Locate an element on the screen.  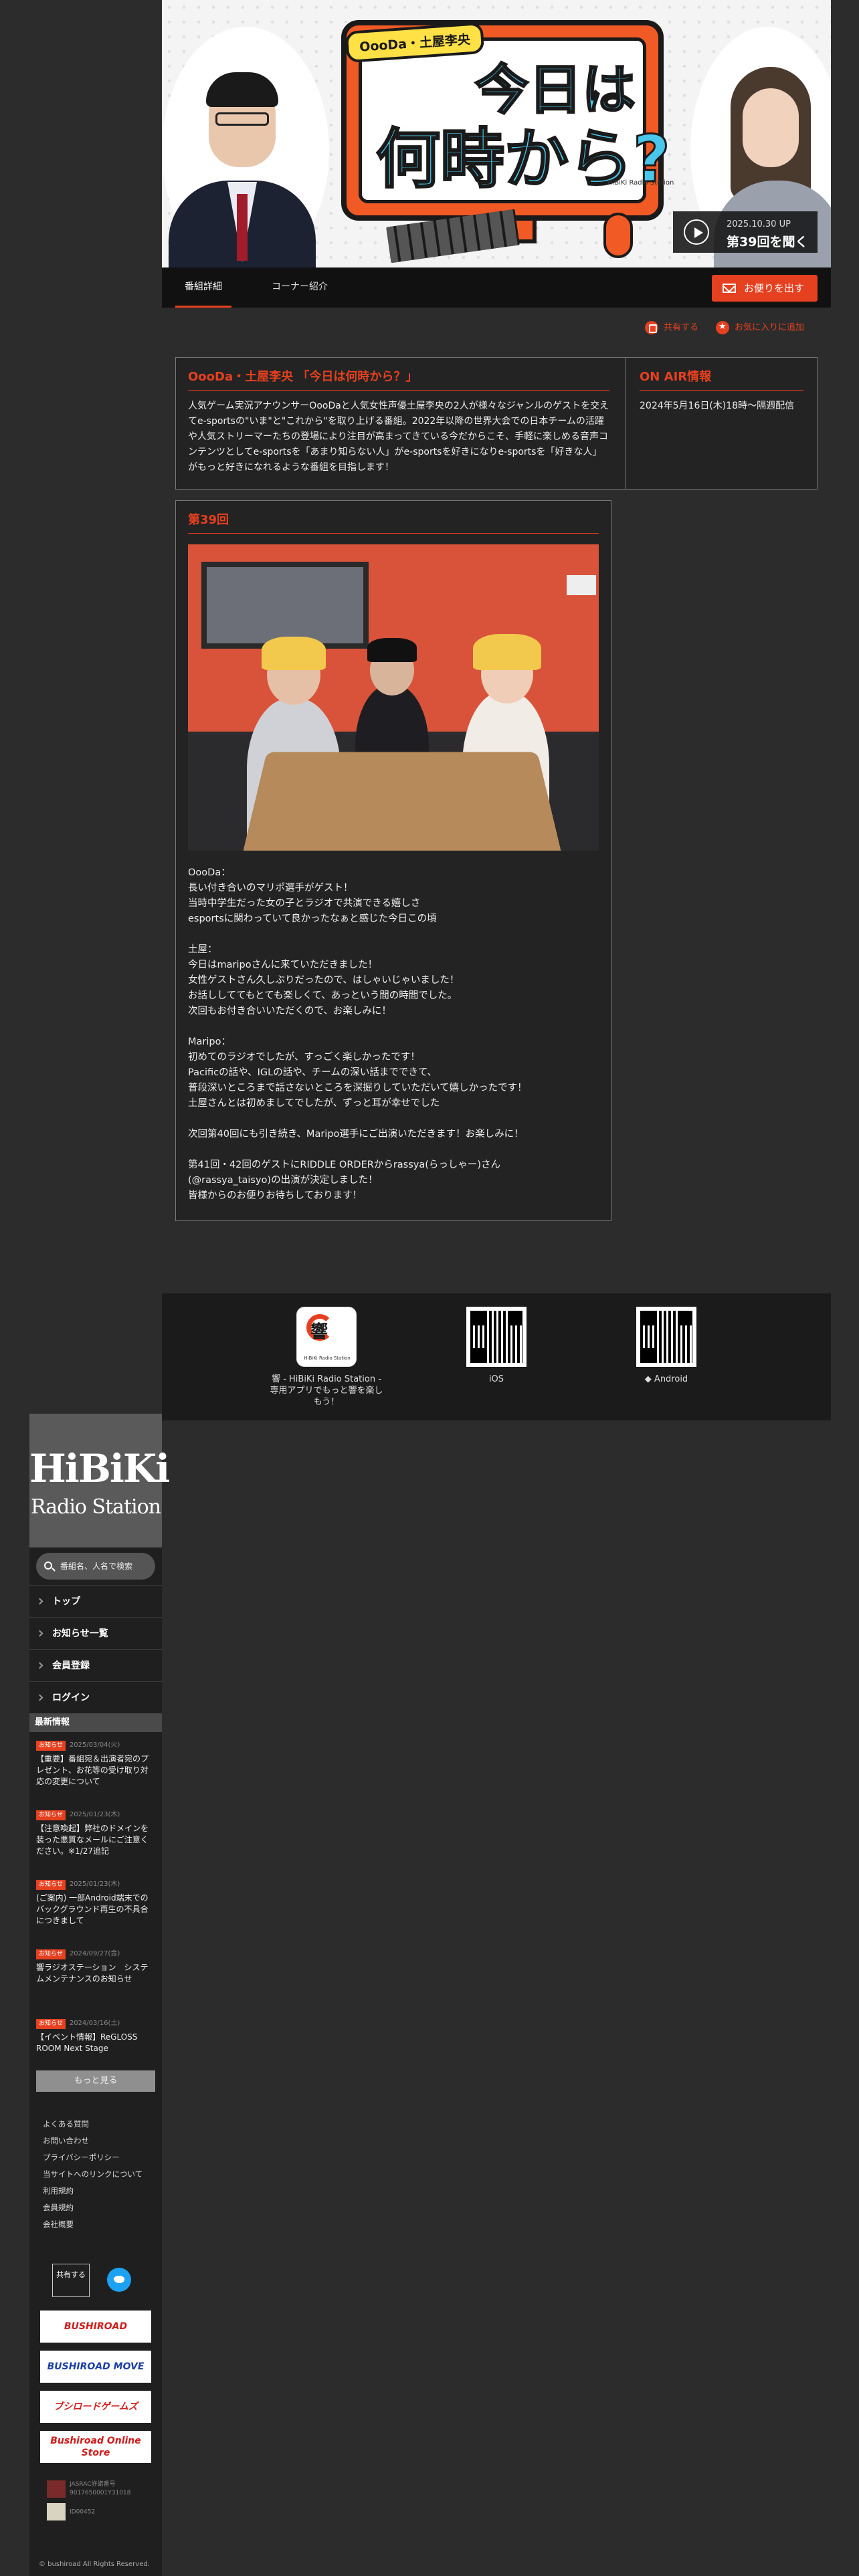
share-icon is located at coordinates (651, 327).